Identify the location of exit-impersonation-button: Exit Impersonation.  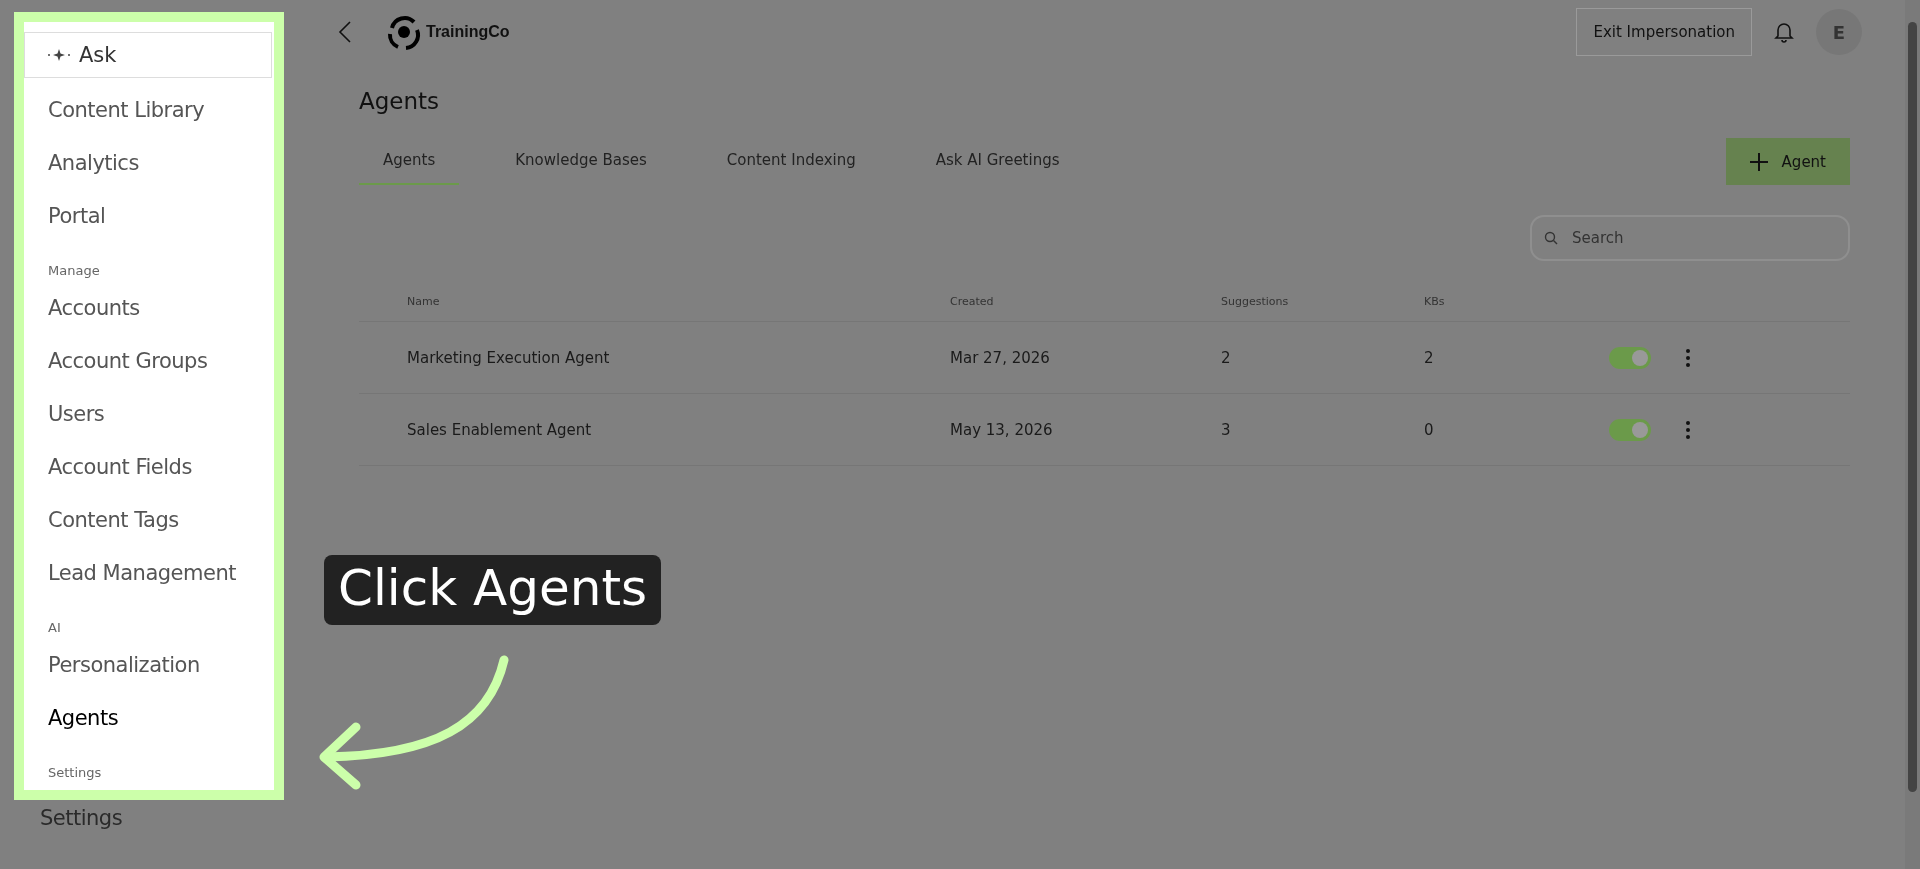
(1664, 32).